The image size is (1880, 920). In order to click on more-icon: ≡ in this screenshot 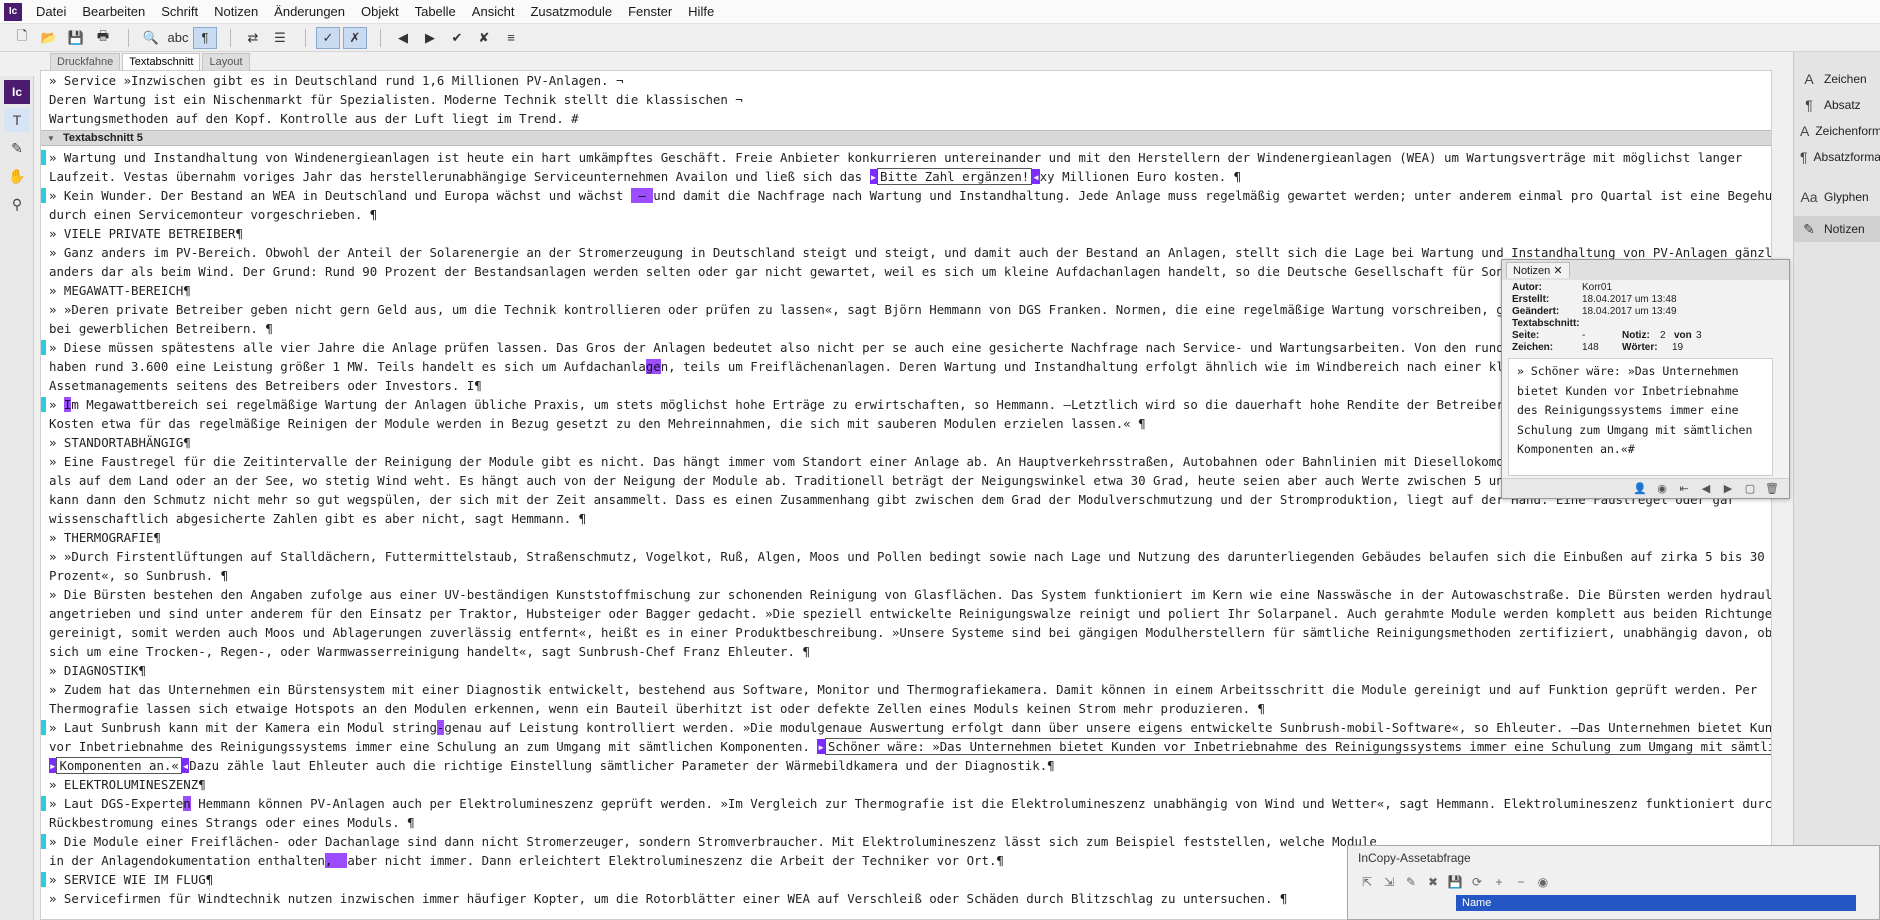, I will do `click(511, 38)`.